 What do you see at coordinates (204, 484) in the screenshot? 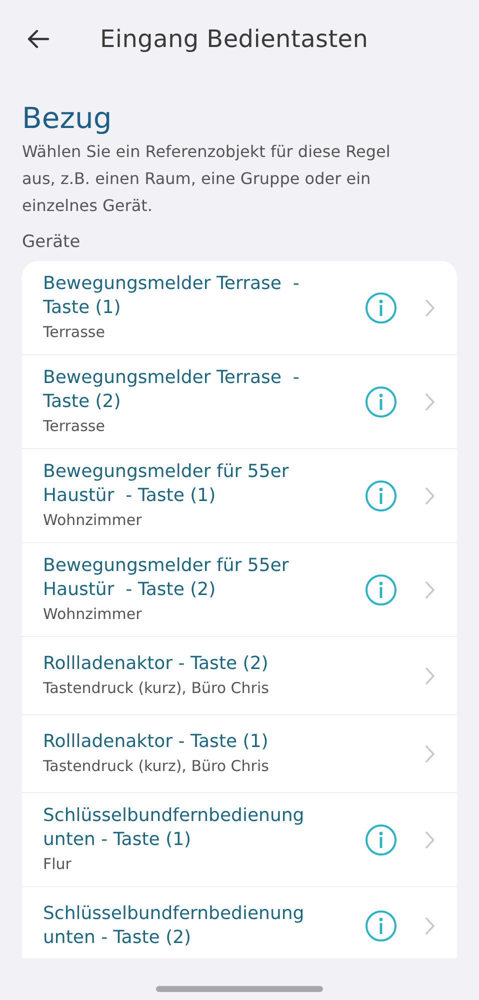
I see `device-title: Bewegungsmelder für 55er Haustür - Taste (1)` at bounding box center [204, 484].